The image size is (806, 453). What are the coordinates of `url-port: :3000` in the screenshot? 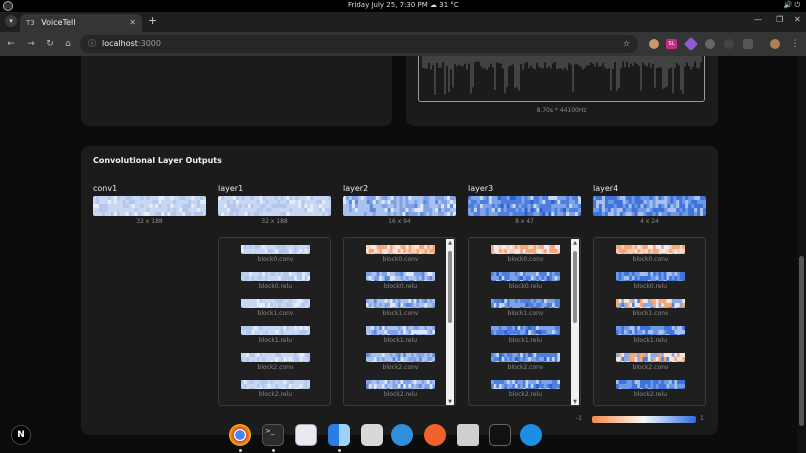 It's located at (149, 43).